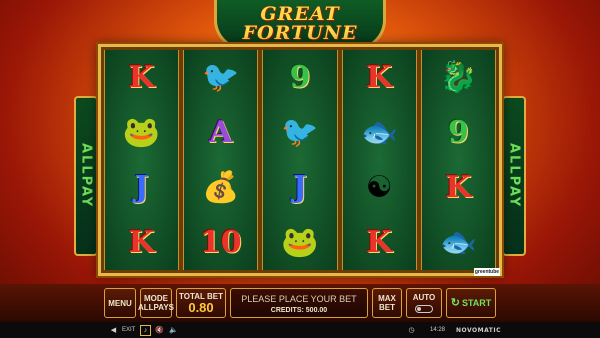  I want to click on message-panel: PLEASE PLACE YOUR BET CREDITS: 500.00, so click(299, 303).